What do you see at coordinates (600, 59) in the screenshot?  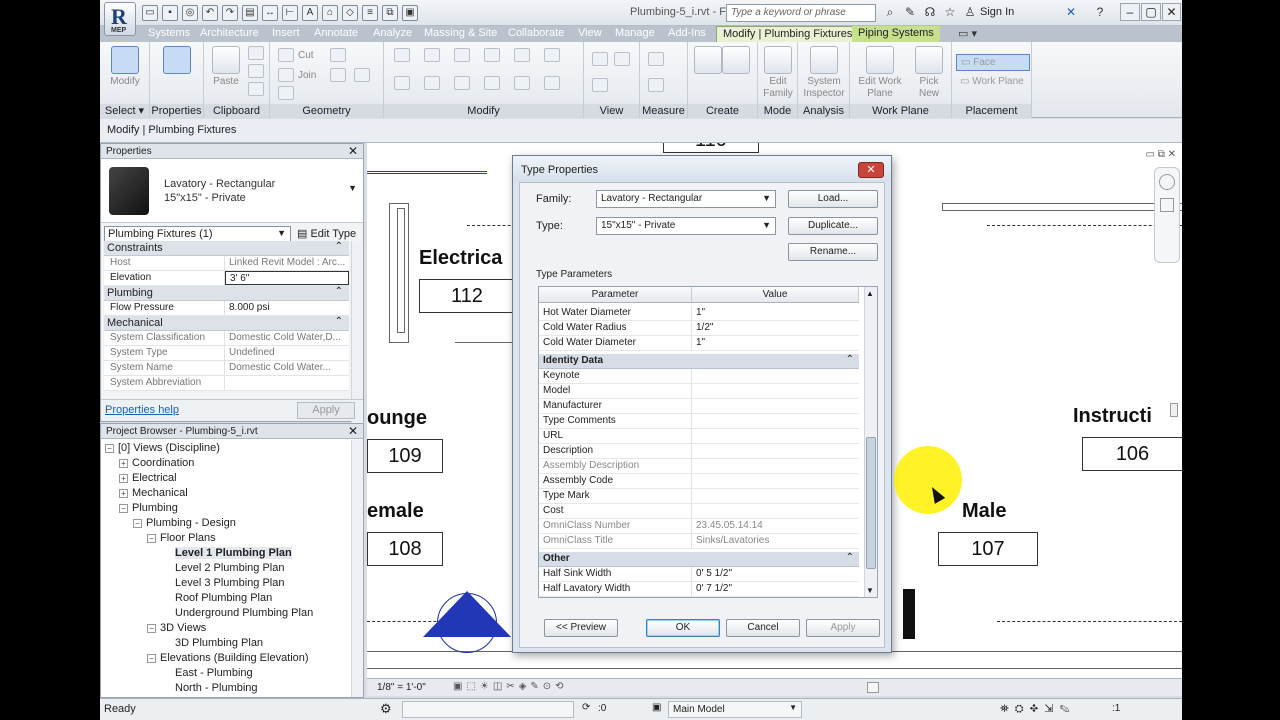 I see `hide-icon` at bounding box center [600, 59].